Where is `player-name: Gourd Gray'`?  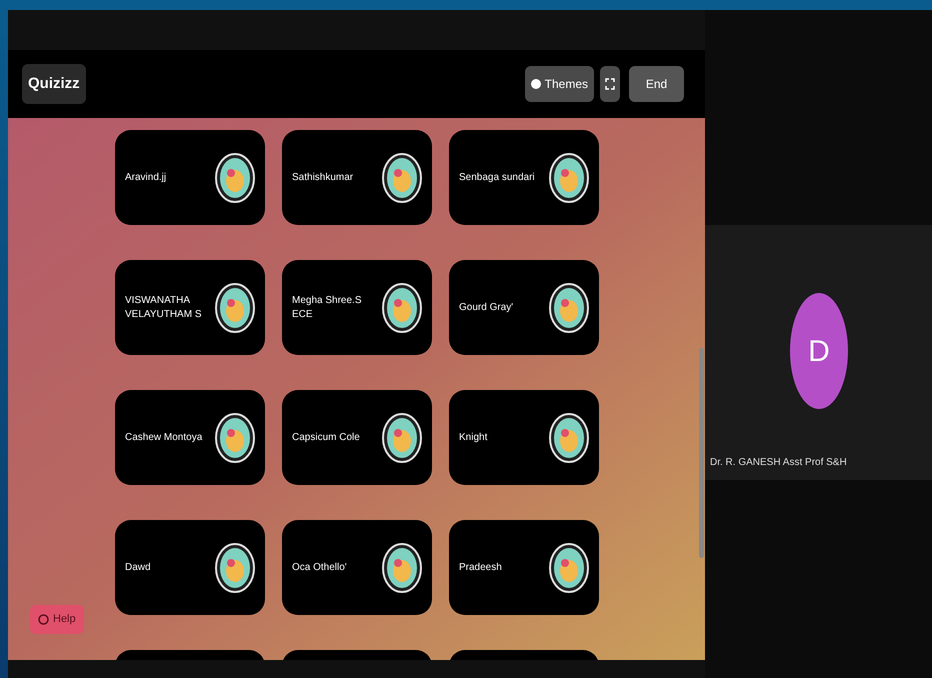
player-name: Gourd Gray' is located at coordinates (486, 307).